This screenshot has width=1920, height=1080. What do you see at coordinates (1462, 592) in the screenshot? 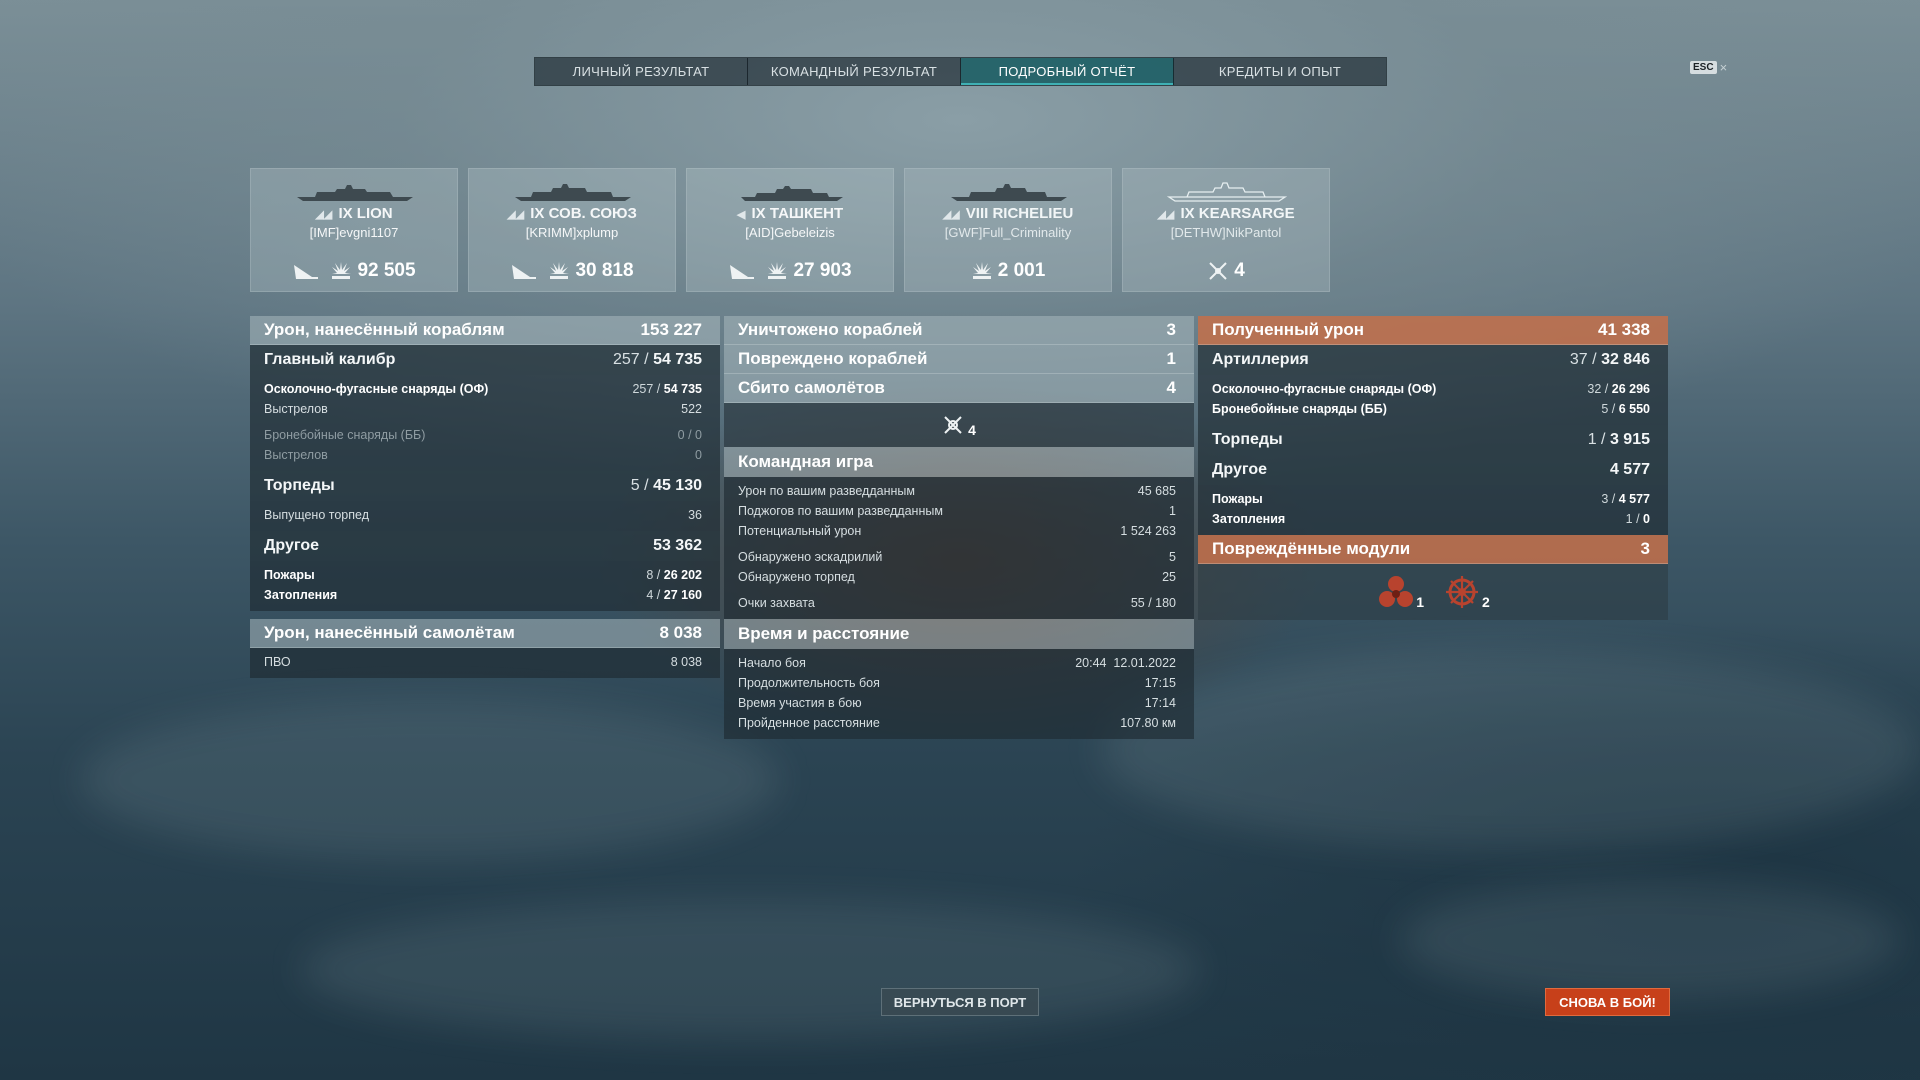
I see `steering-wheel-icon` at bounding box center [1462, 592].